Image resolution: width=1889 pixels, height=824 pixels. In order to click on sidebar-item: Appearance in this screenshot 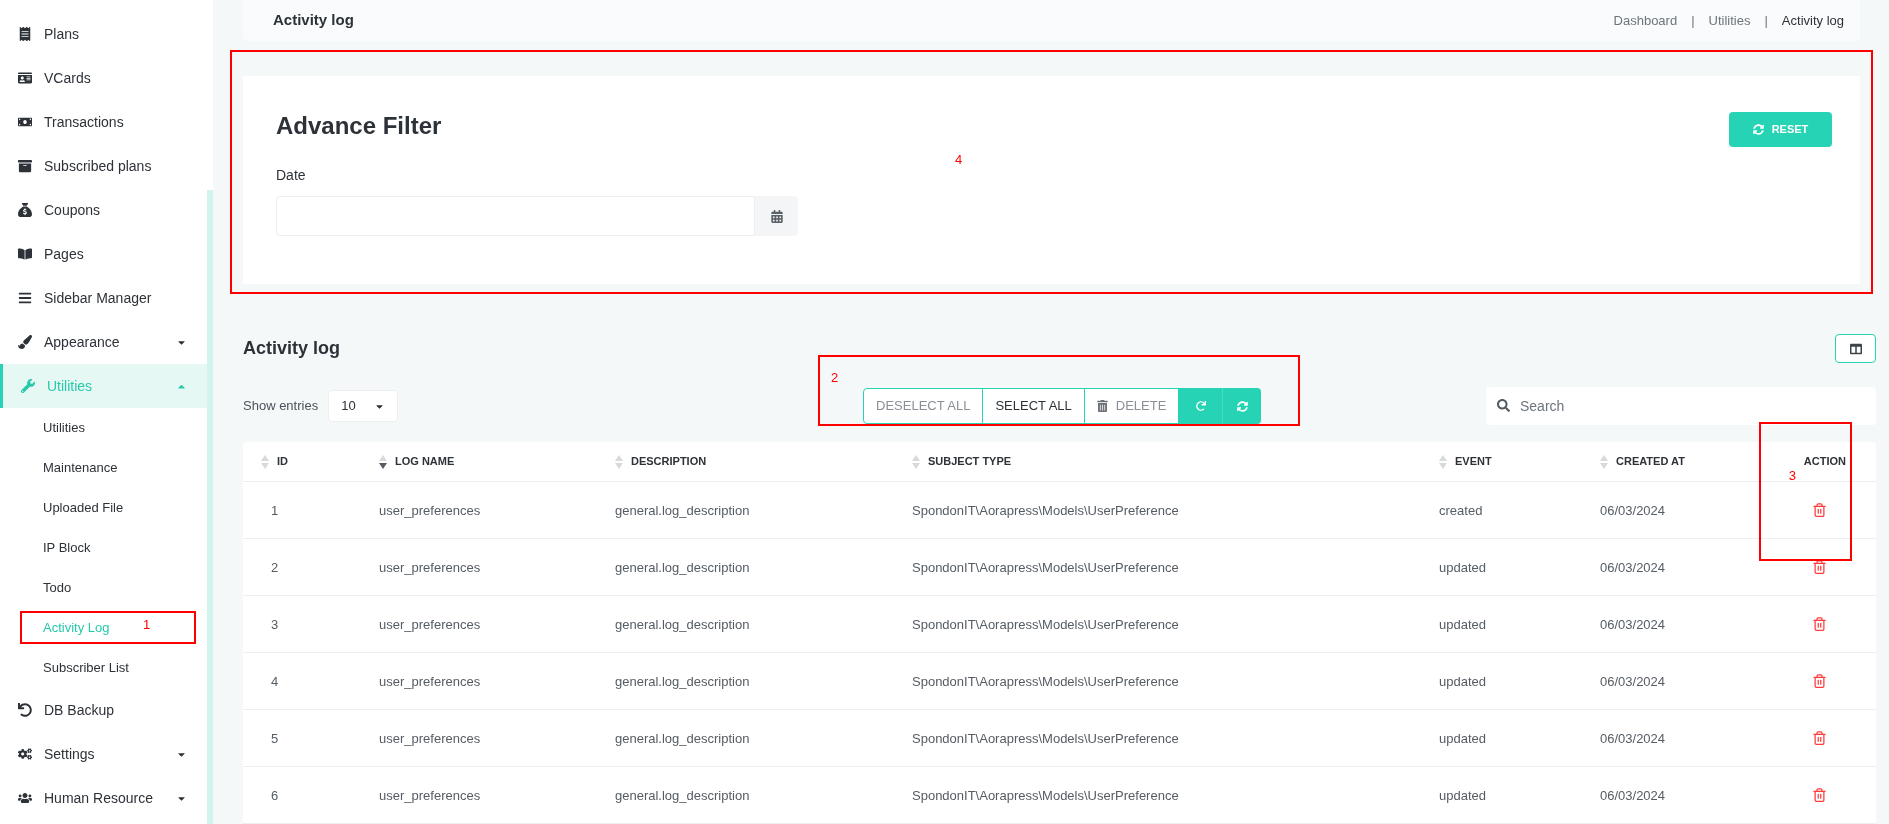, I will do `click(103, 342)`.